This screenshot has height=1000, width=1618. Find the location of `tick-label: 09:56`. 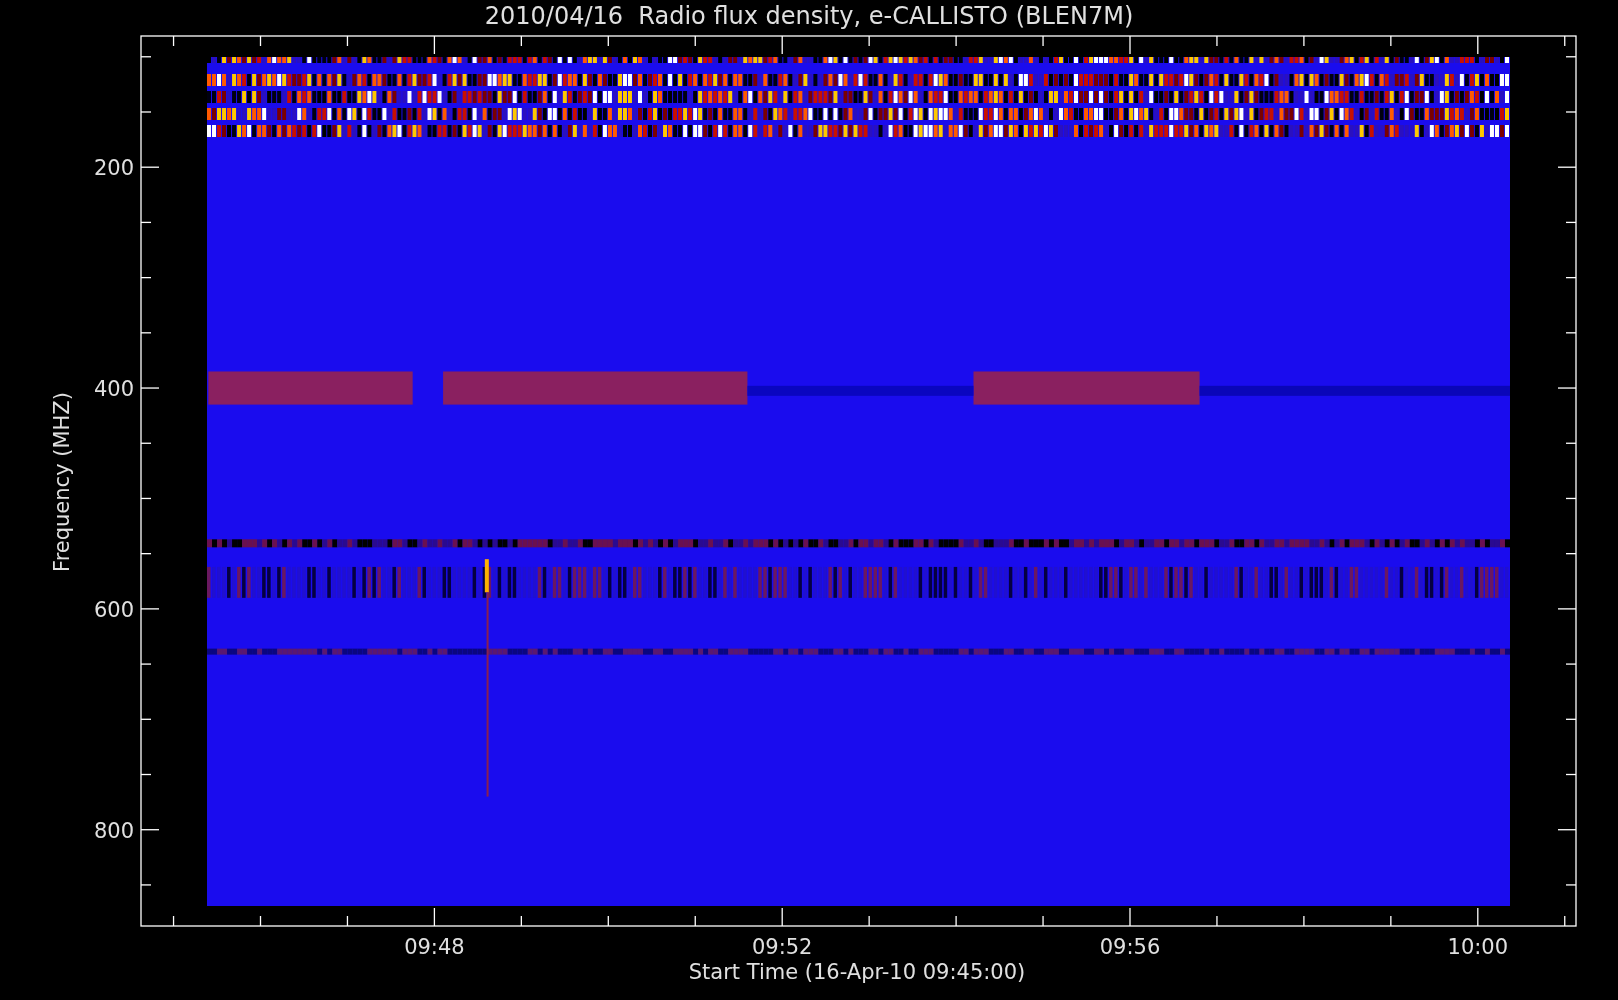

tick-label: 09:56 is located at coordinates (1130, 947).